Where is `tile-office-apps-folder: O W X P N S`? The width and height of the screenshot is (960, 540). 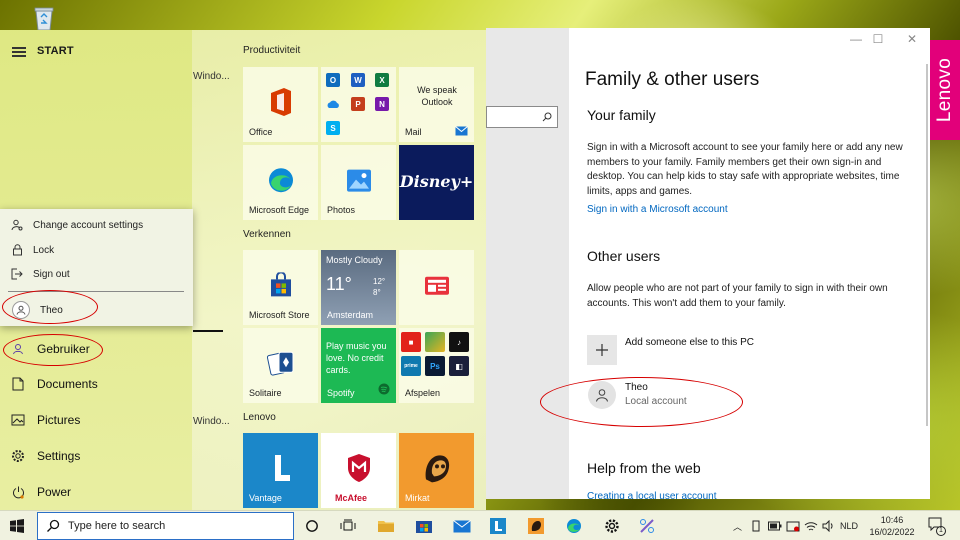 tile-office-apps-folder: O W X P N S is located at coordinates (358, 104).